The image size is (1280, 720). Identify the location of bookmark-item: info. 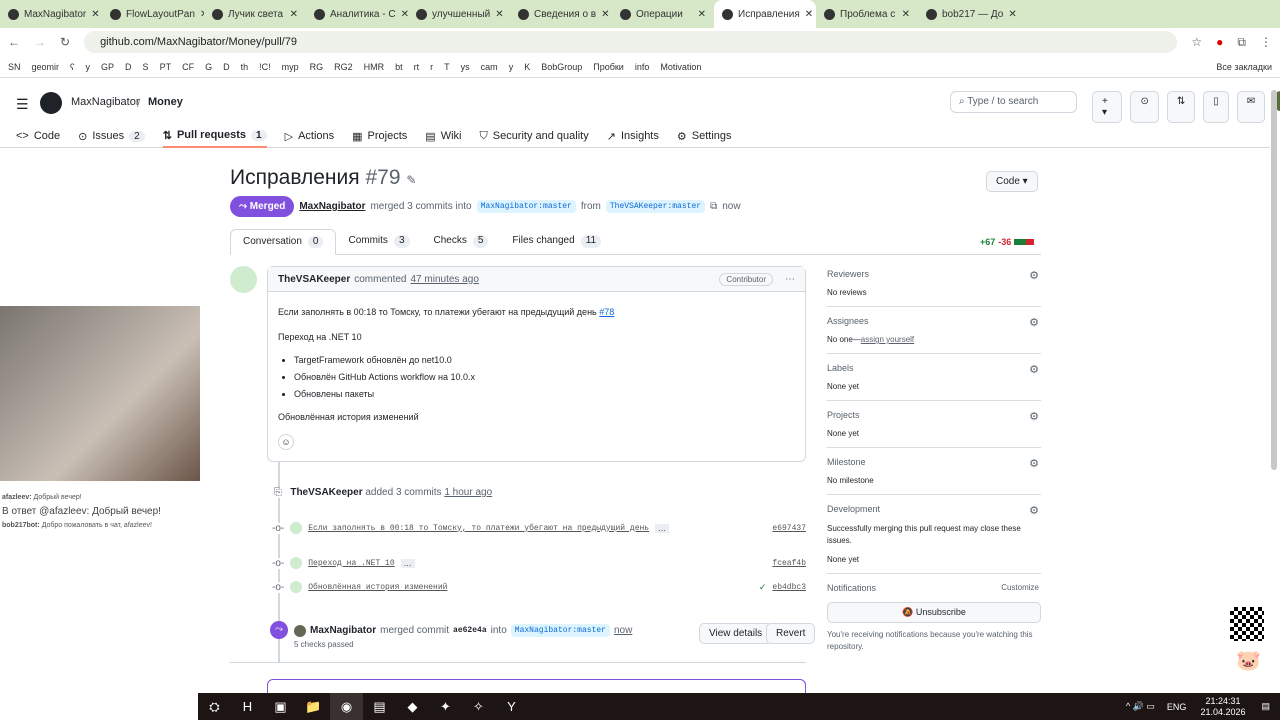
(642, 67).